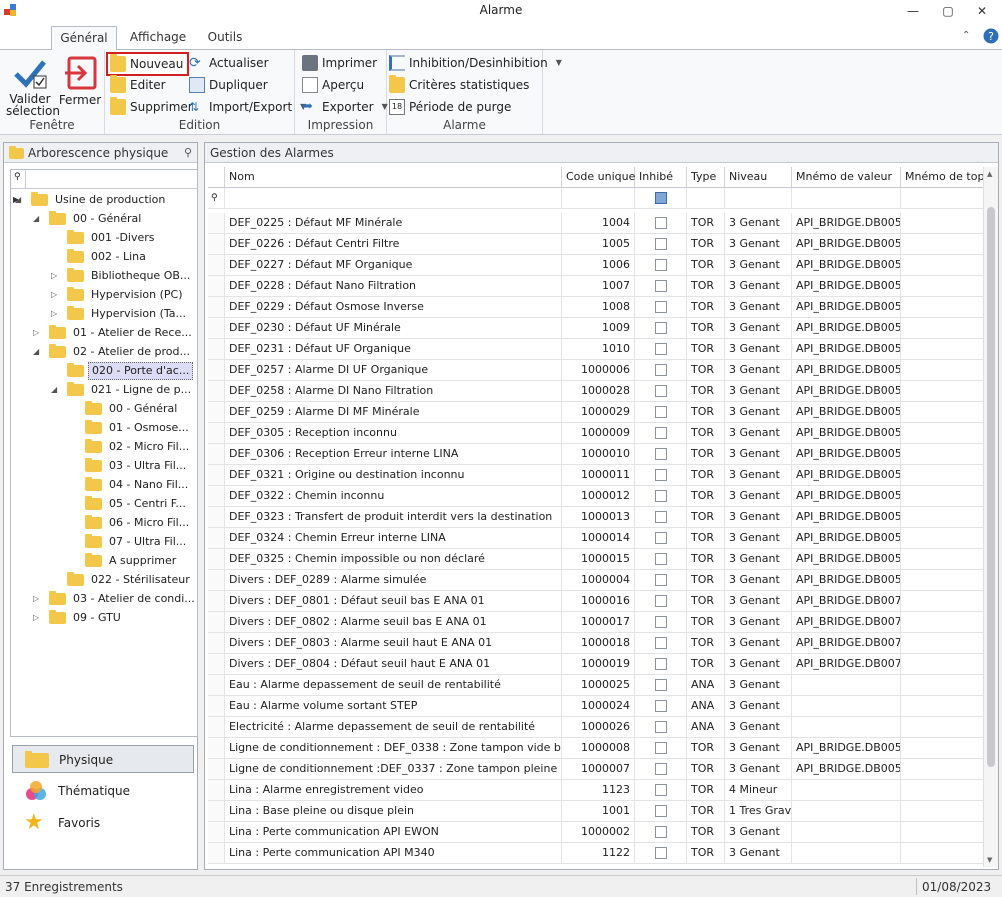  Describe the element at coordinates (225, 38) in the screenshot. I see `tab-outils: Outils` at that location.